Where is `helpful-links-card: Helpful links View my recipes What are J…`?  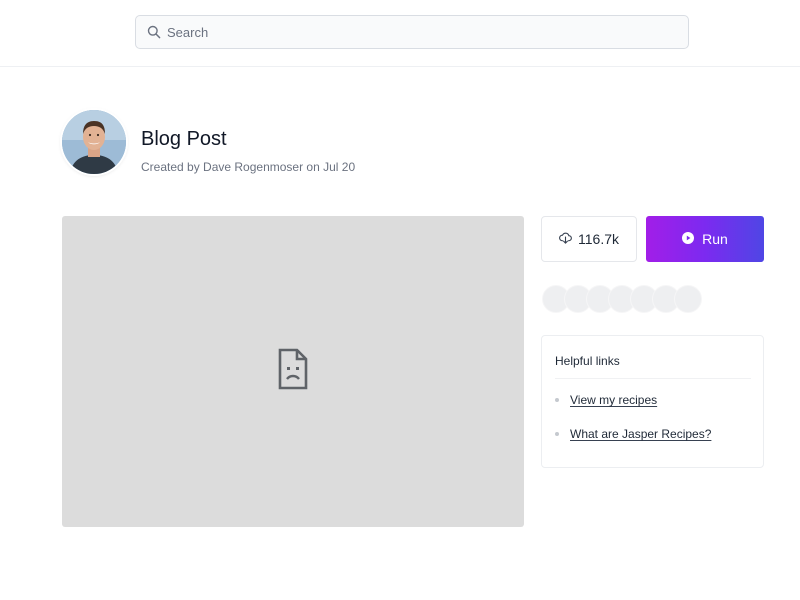 helpful-links-card: Helpful links View my recipes What are J… is located at coordinates (652, 401).